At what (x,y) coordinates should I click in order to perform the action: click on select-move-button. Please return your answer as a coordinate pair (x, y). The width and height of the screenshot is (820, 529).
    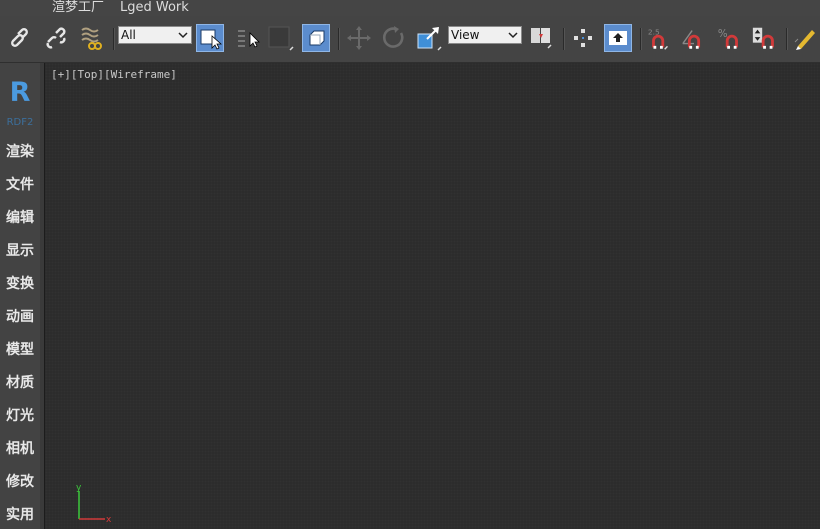
    Looking at the image, I should click on (359, 38).